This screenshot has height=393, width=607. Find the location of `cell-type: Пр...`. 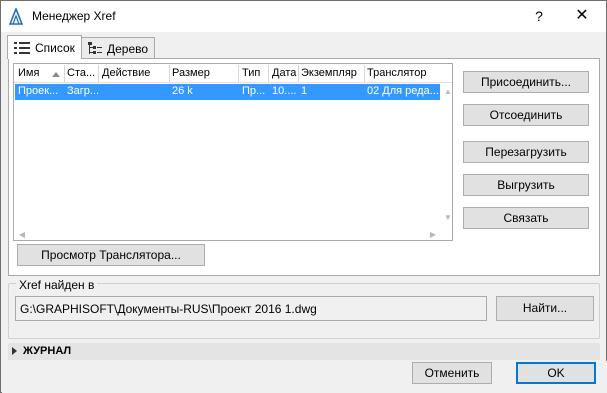

cell-type: Пр... is located at coordinates (254, 91).